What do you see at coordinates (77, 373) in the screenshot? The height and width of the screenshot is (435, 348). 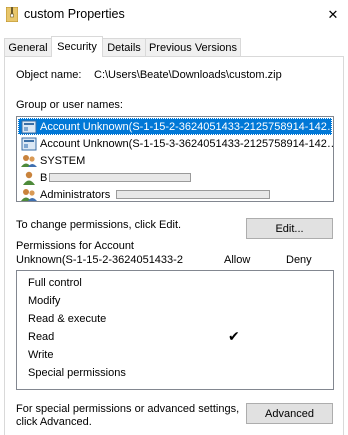 I see `permission-special: Special permissions` at bounding box center [77, 373].